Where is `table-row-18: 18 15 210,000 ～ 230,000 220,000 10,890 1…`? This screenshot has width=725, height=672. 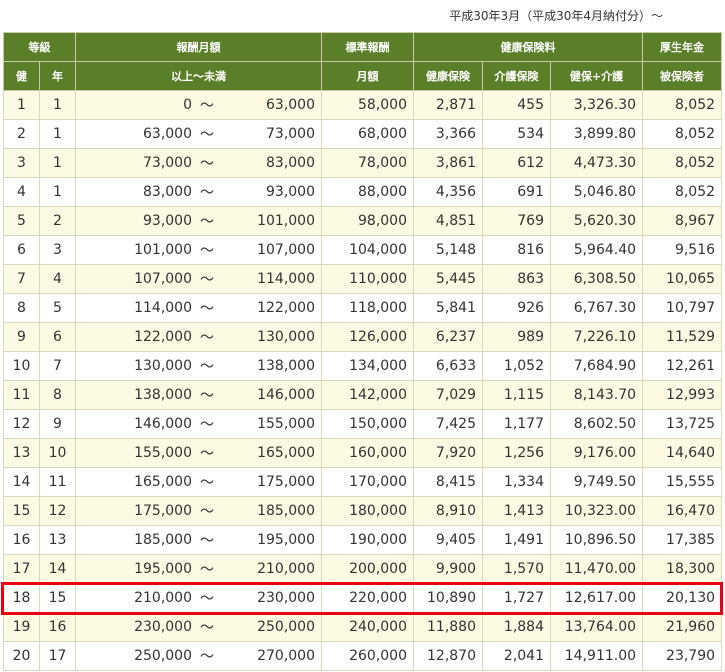
table-row-18: 18 15 210,000 ～ 230,000 220,000 10,890 1… is located at coordinates (363, 598).